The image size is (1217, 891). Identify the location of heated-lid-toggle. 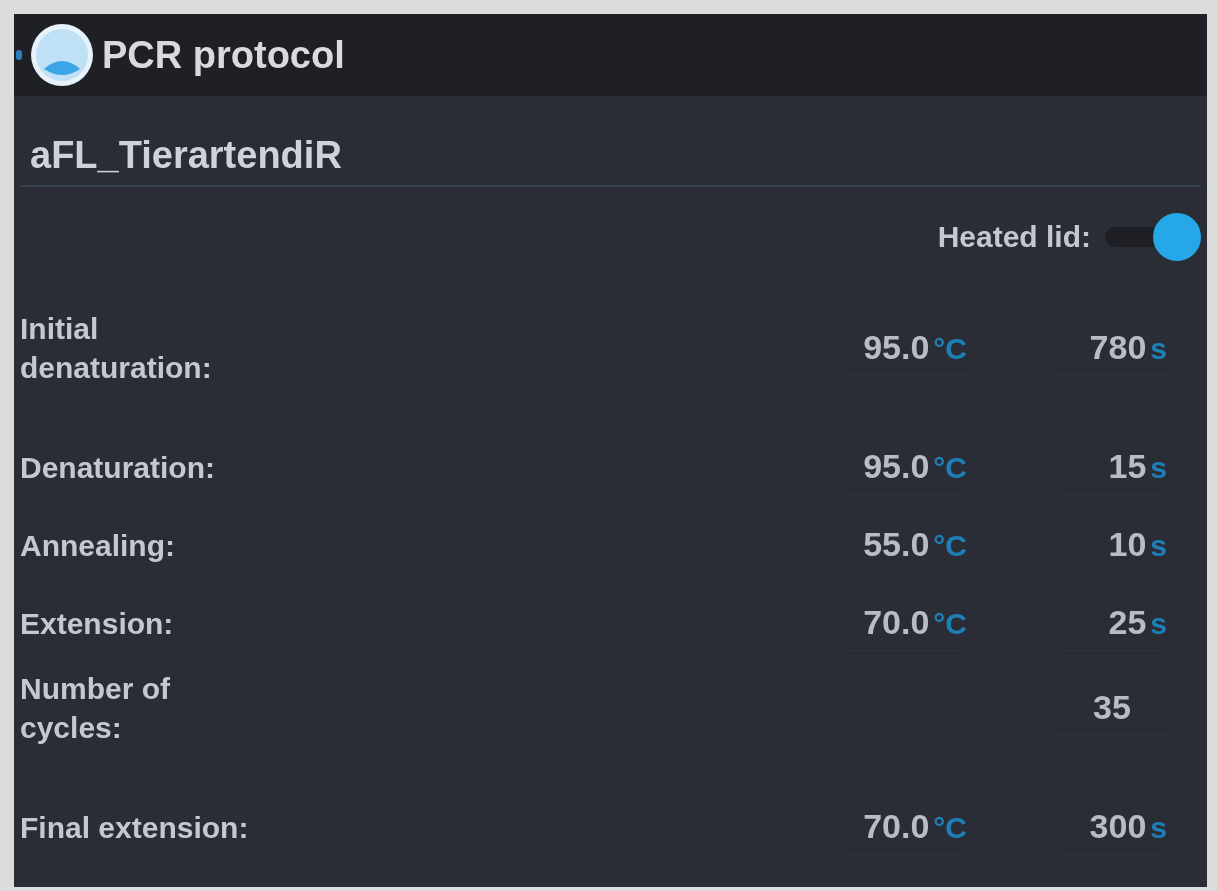
(1153, 237).